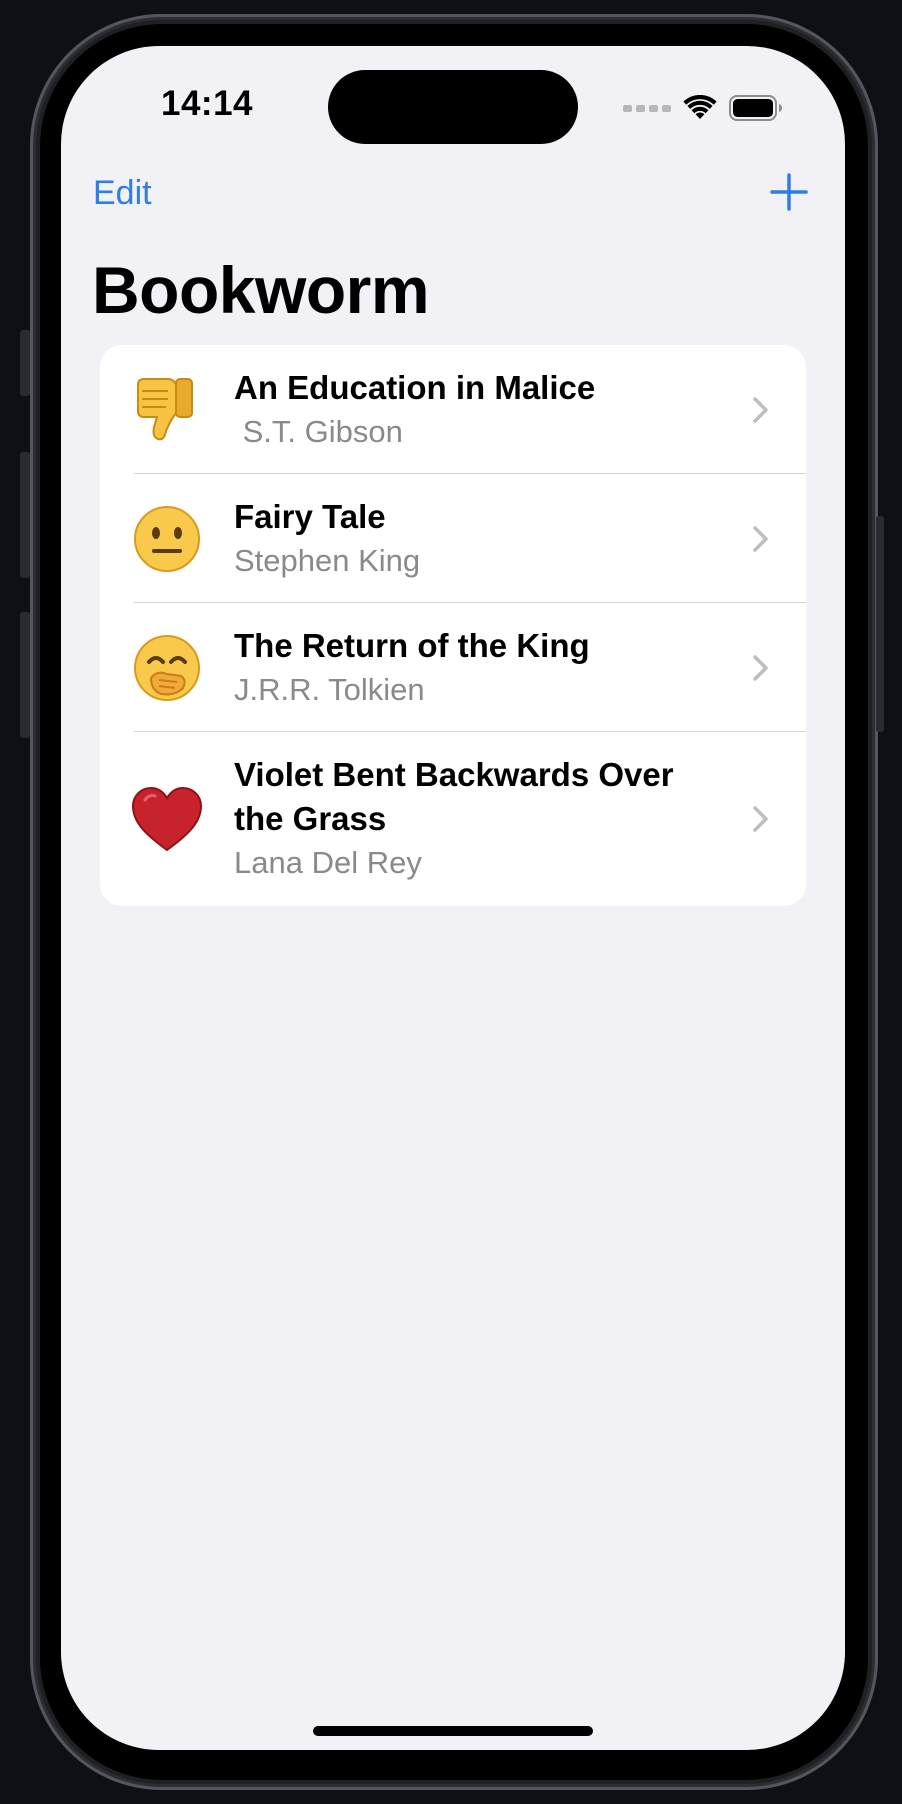 The image size is (902, 1804). Describe the element at coordinates (261, 290) in the screenshot. I see `page-title: Bookworm` at that location.